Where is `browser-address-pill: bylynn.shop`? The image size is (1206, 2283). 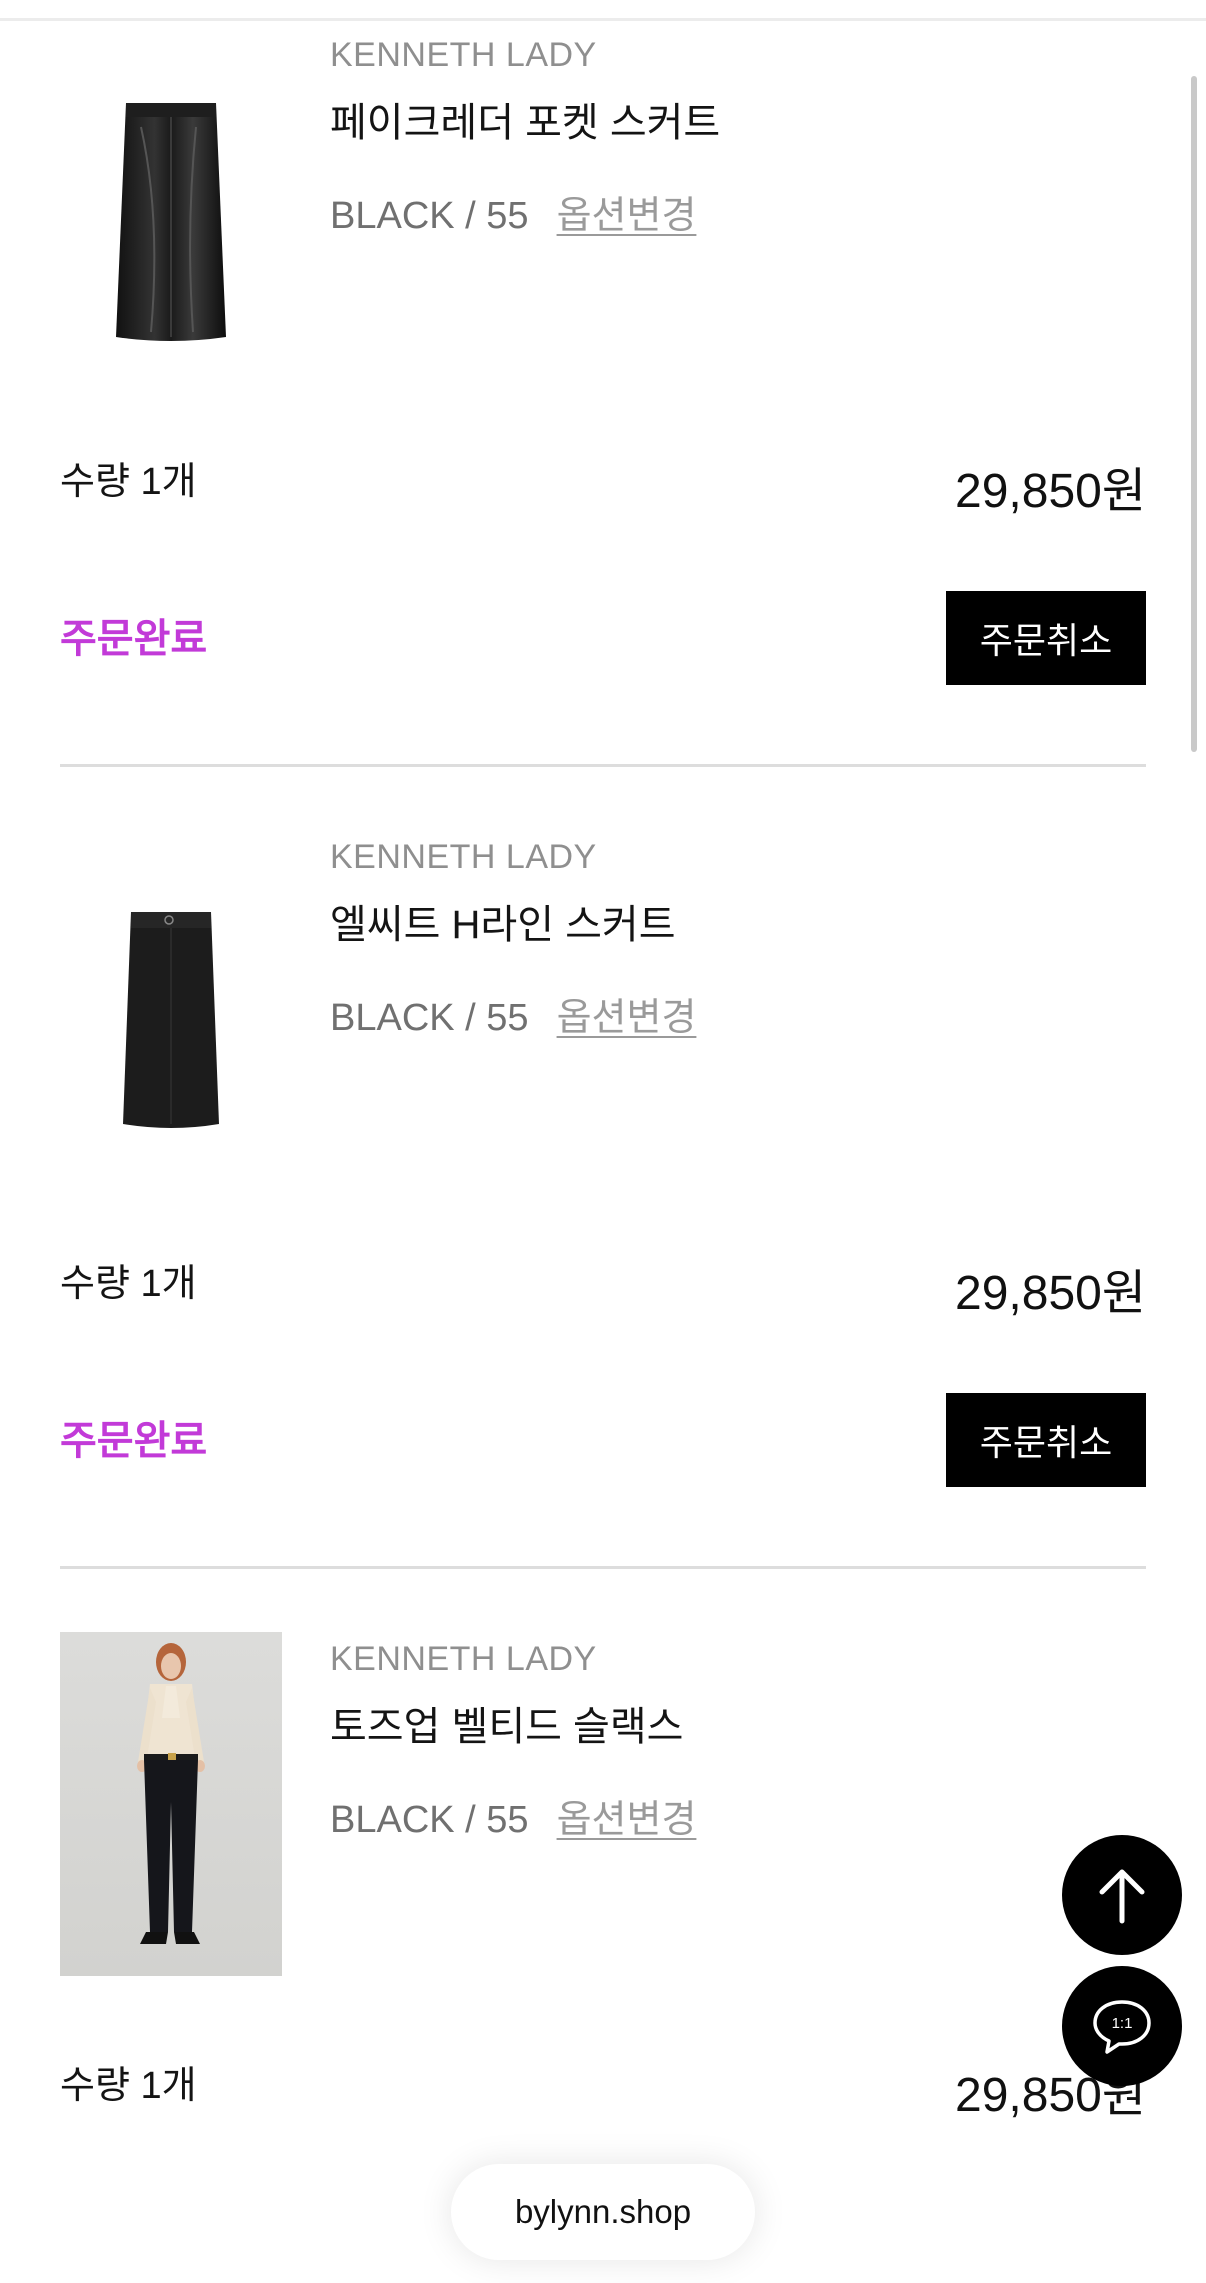
browser-address-pill: bylynn.shop is located at coordinates (603, 2212).